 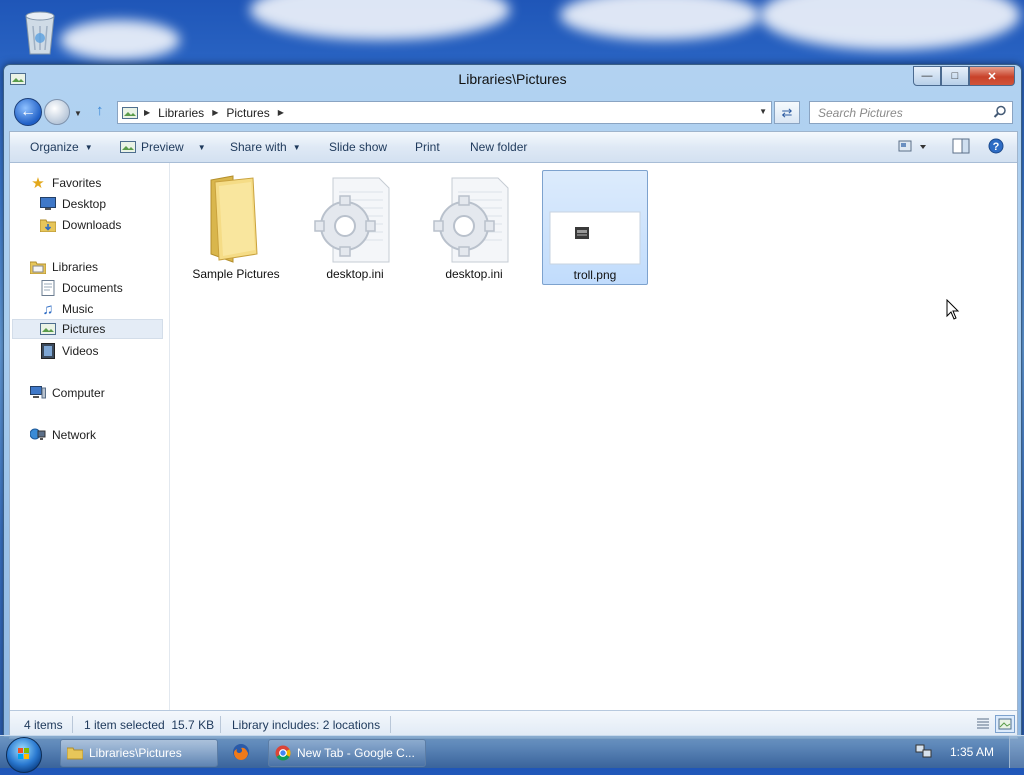 I want to click on mouse-cursor-icon, so click(x=953, y=309).